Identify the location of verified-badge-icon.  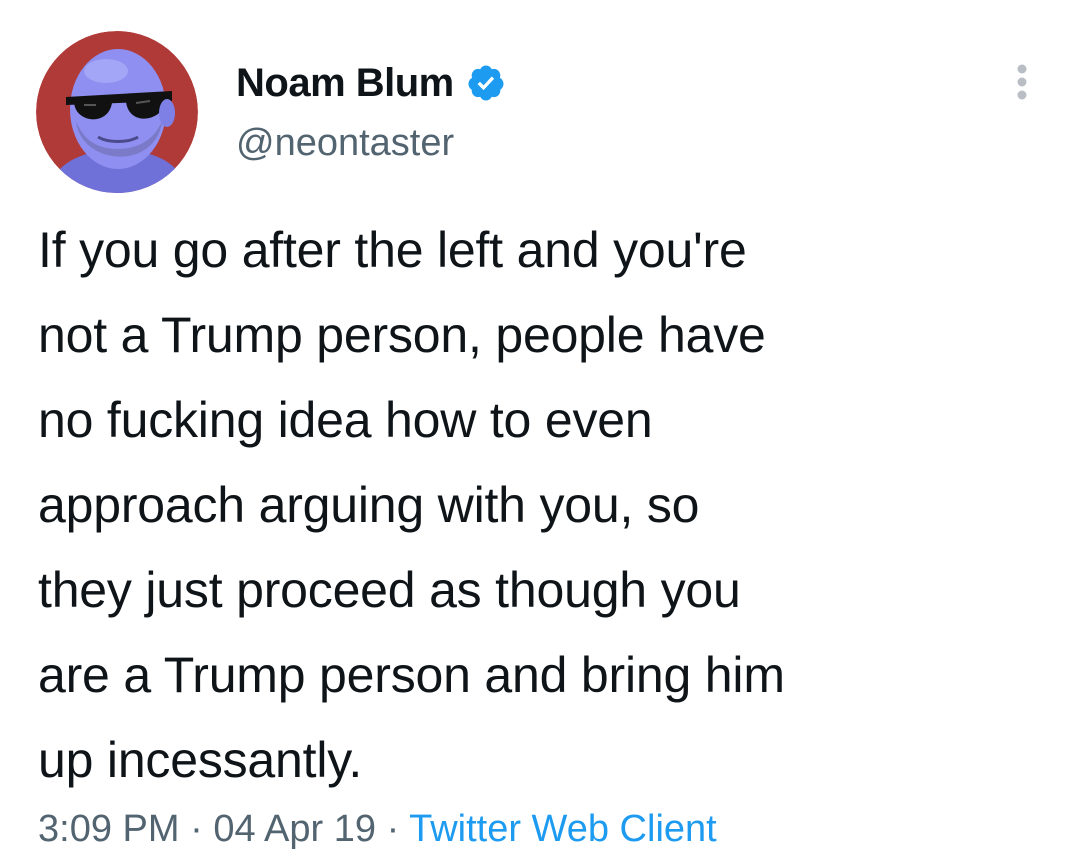
(486, 83).